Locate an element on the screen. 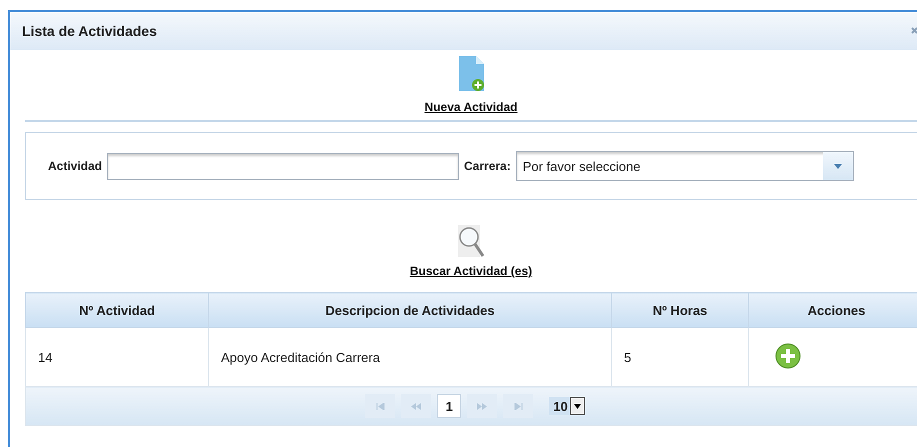 The width and height of the screenshot is (917, 447). previous-page-icon is located at coordinates (416, 406).